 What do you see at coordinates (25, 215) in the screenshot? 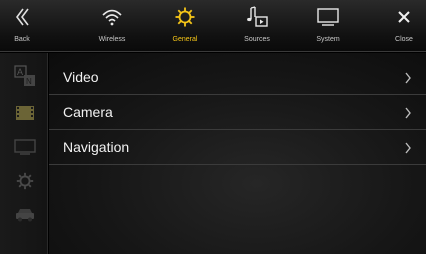
I see `car-icon` at bounding box center [25, 215].